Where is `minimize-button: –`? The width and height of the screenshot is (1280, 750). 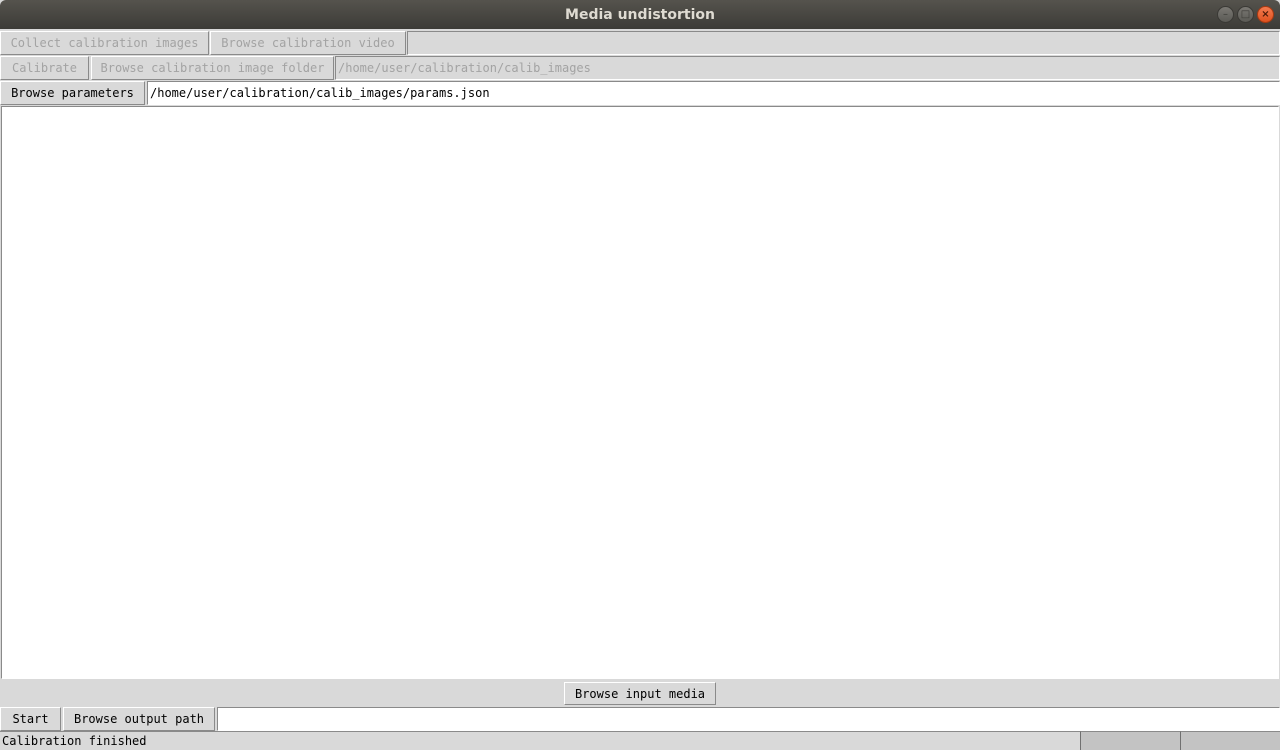
minimize-button: – is located at coordinates (1225, 14).